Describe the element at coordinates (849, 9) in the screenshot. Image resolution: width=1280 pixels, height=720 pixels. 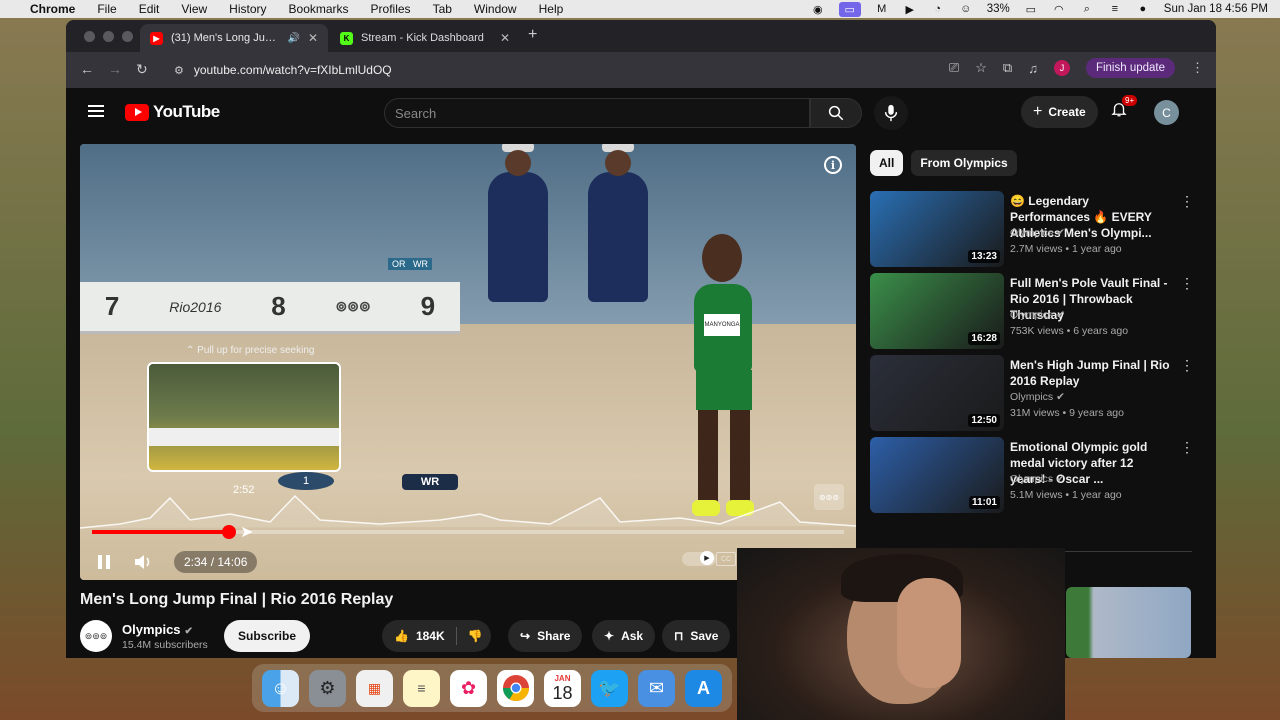
I see `screen-record-icon: ▭` at that location.